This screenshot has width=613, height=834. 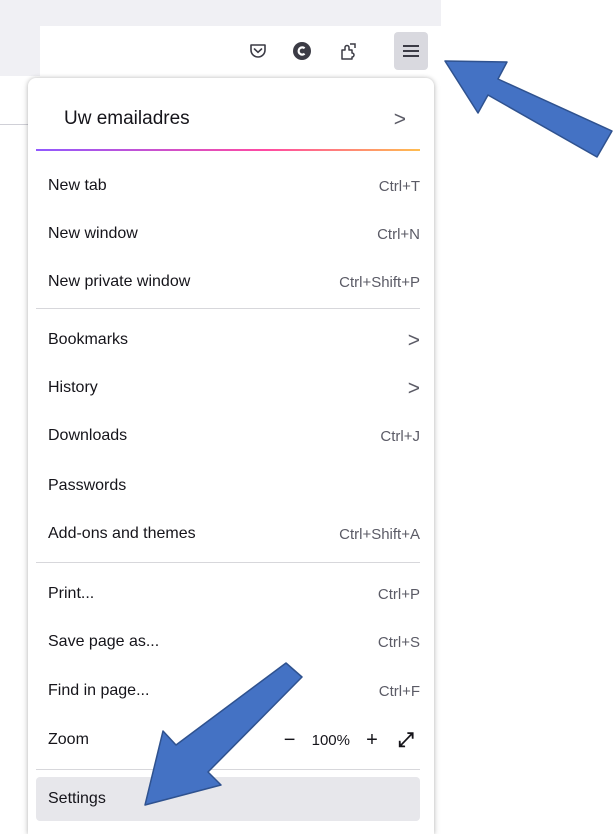 What do you see at coordinates (14, 124) in the screenshot?
I see `toolbar-divider` at bounding box center [14, 124].